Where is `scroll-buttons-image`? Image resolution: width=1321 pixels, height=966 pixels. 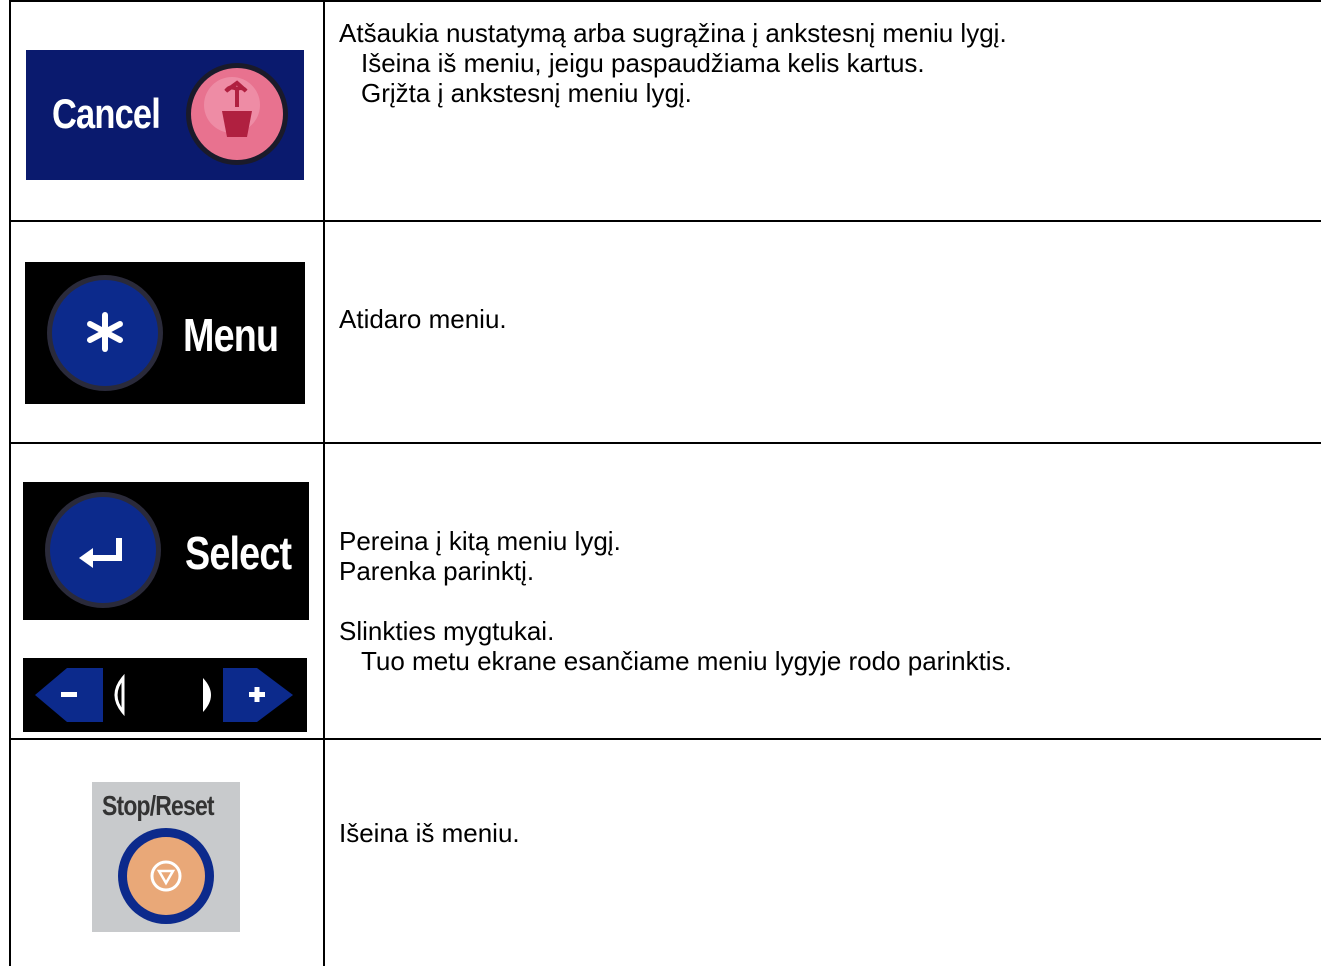 scroll-buttons-image is located at coordinates (165, 695).